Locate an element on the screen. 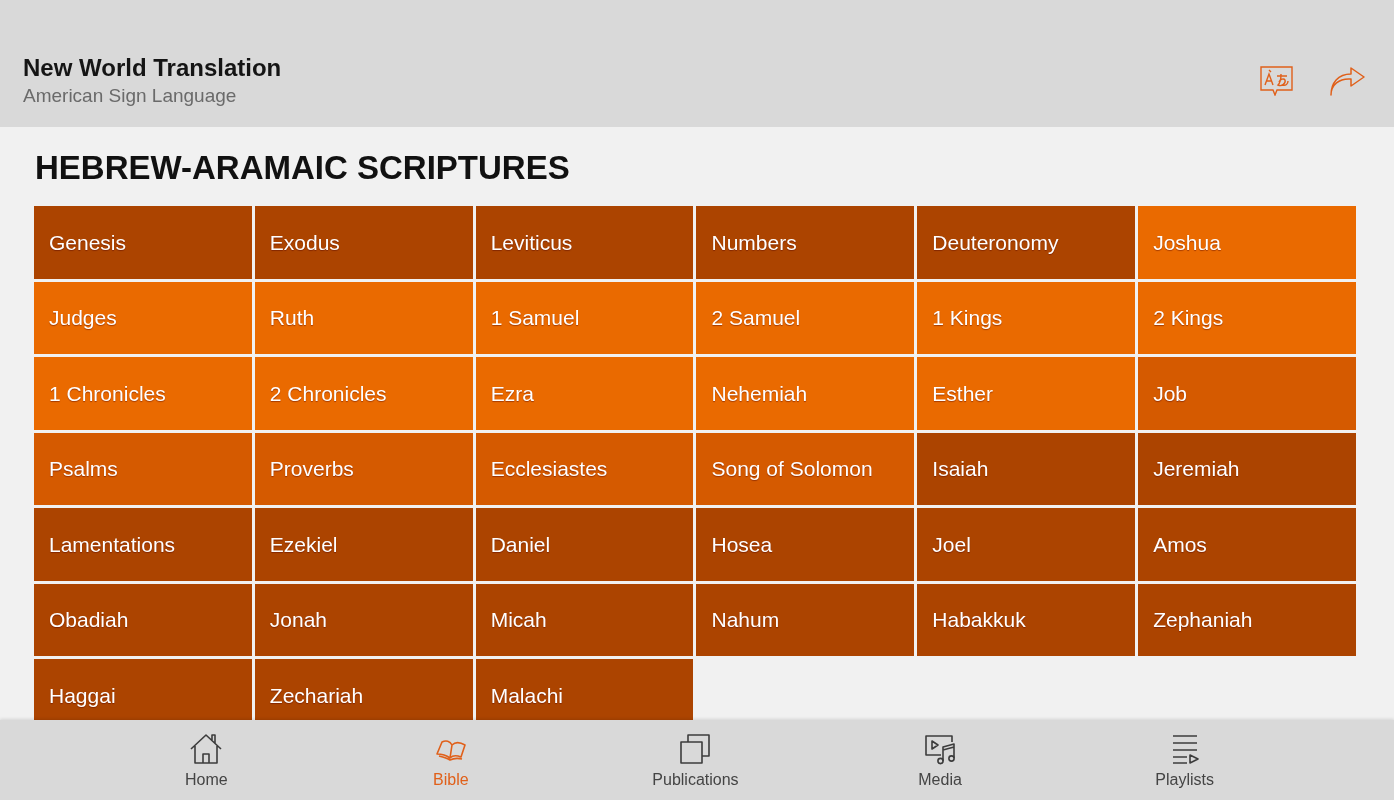  book-tile: Habakkuk is located at coordinates (1026, 619).